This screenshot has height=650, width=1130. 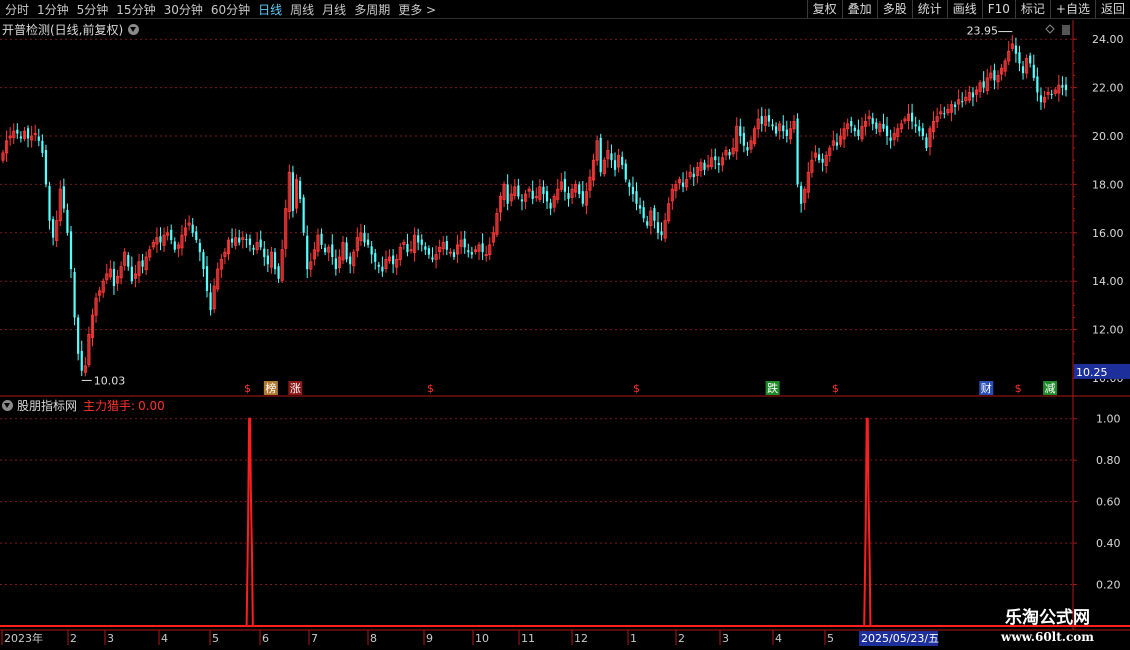 What do you see at coordinates (900, 638) in the screenshot?
I see `cursor-date-label: 2025/05/23/五` at bounding box center [900, 638].